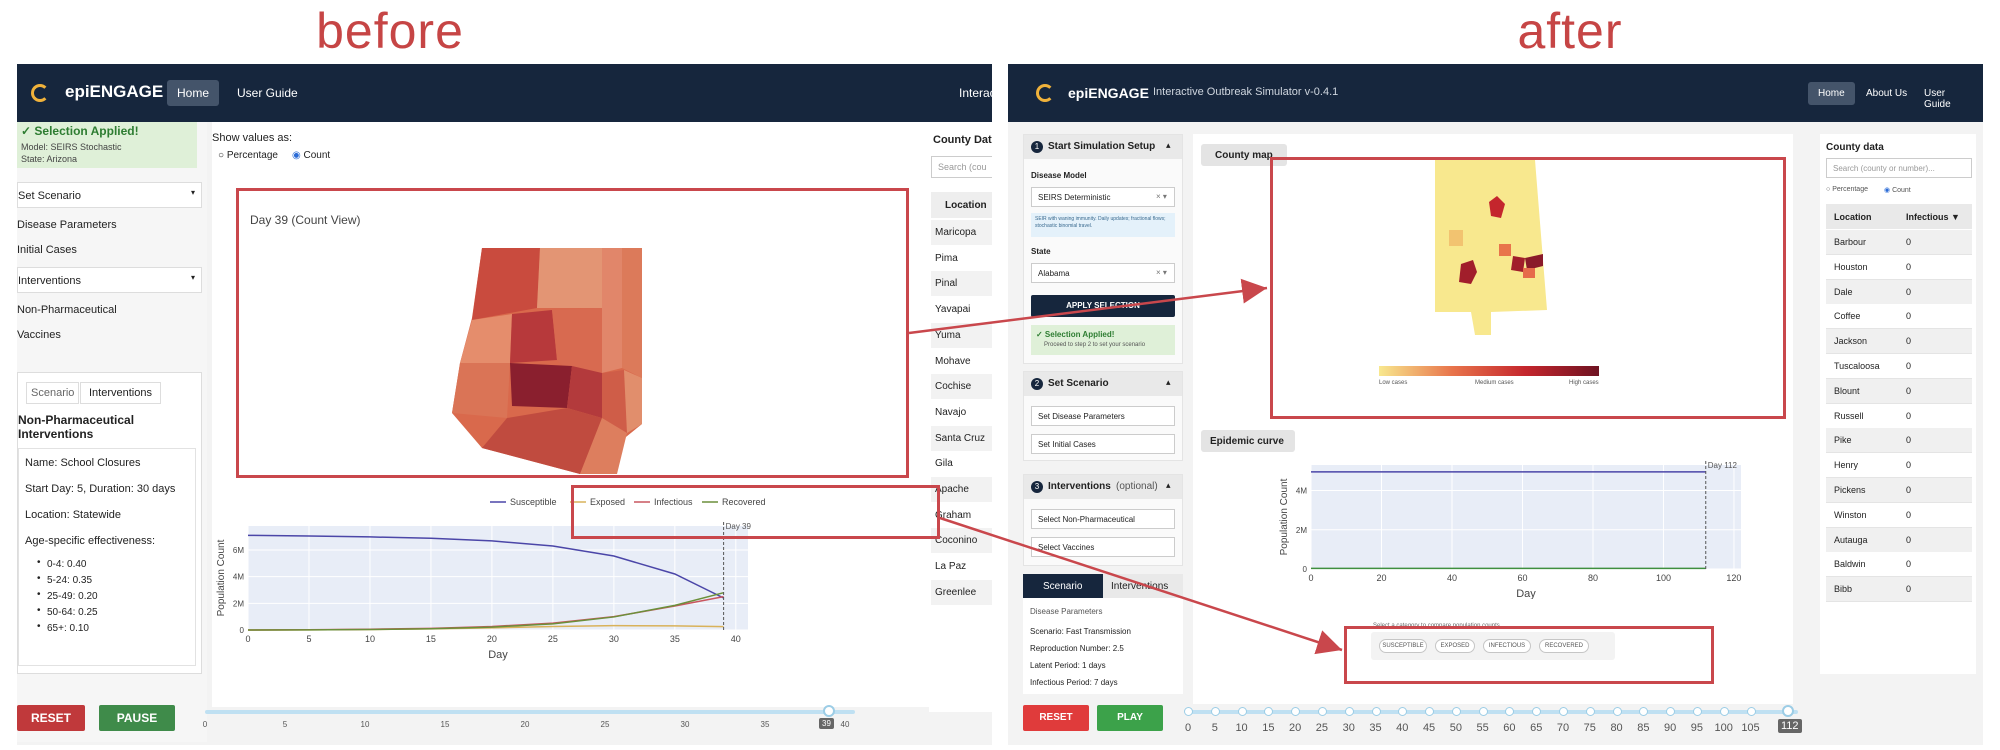 The width and height of the screenshot is (2000, 750). Describe the element at coordinates (1125, 466) in the screenshot. I see `annotation-arrows` at that location.